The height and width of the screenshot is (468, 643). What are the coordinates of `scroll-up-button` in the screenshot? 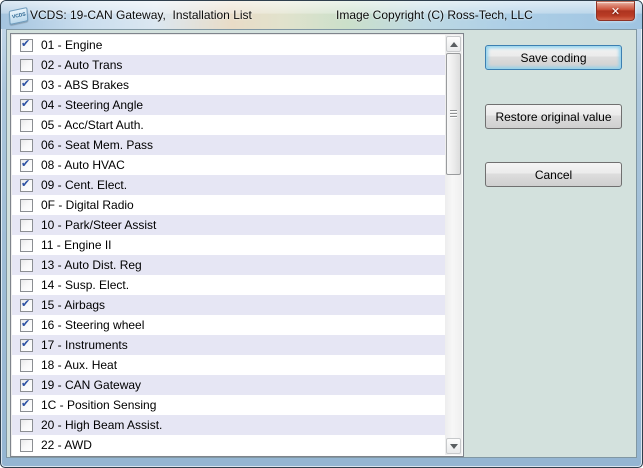 It's located at (453, 44).